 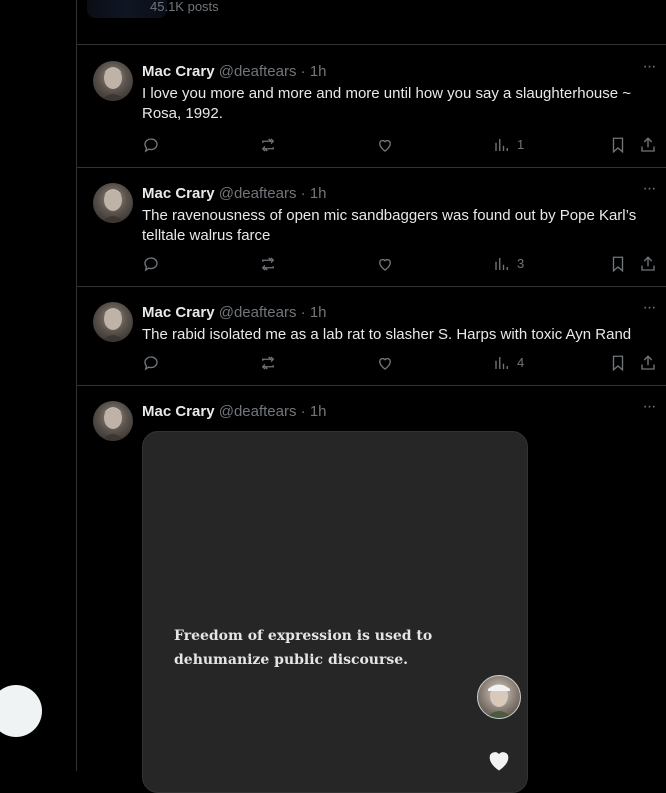 What do you see at coordinates (184, 7) in the screenshot?
I see `posts-count: 45.1K posts` at bounding box center [184, 7].